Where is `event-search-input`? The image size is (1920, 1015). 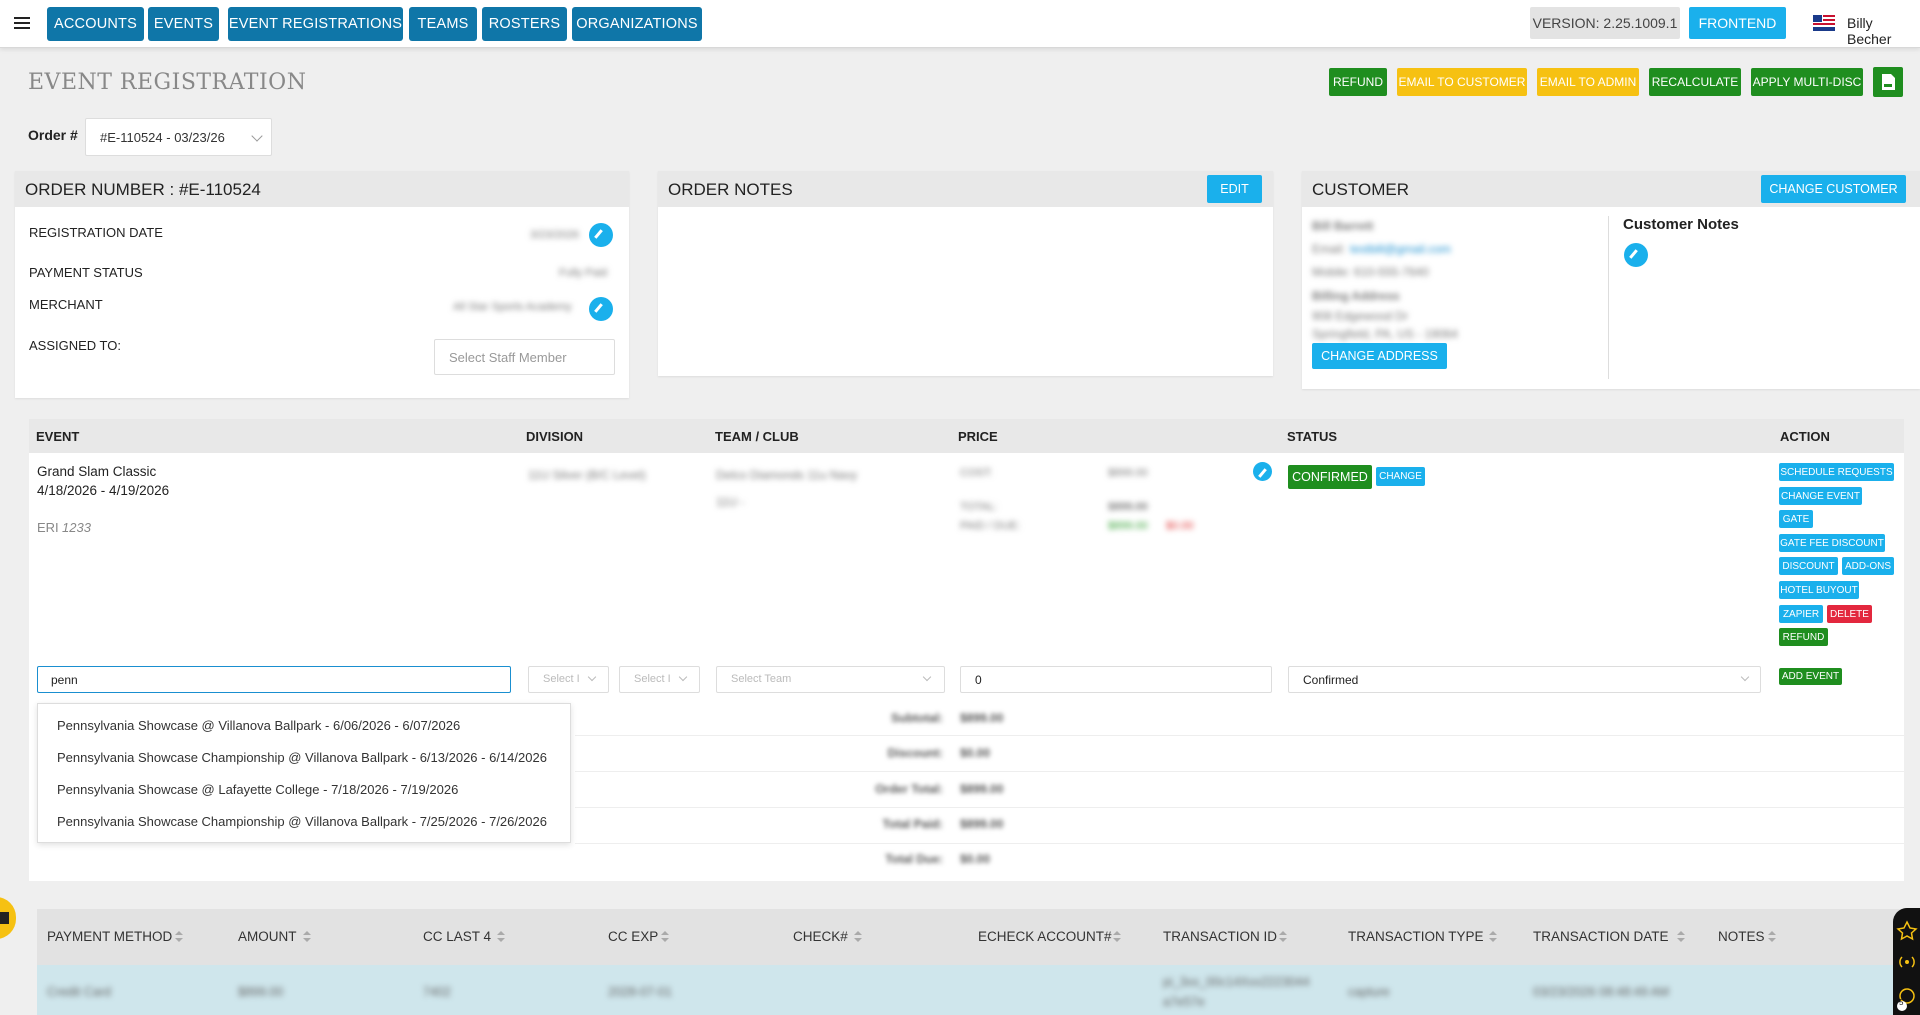 event-search-input is located at coordinates (274, 679).